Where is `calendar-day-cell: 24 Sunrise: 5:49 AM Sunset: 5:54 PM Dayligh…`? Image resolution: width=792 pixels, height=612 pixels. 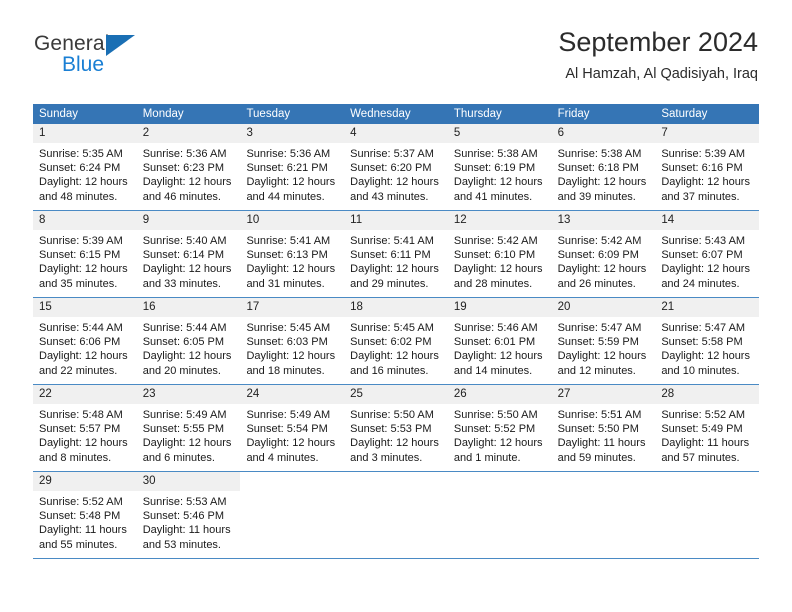
calendar-day-cell: 24 Sunrise: 5:49 AM Sunset: 5:54 PM Dayligh… is located at coordinates (292, 428).